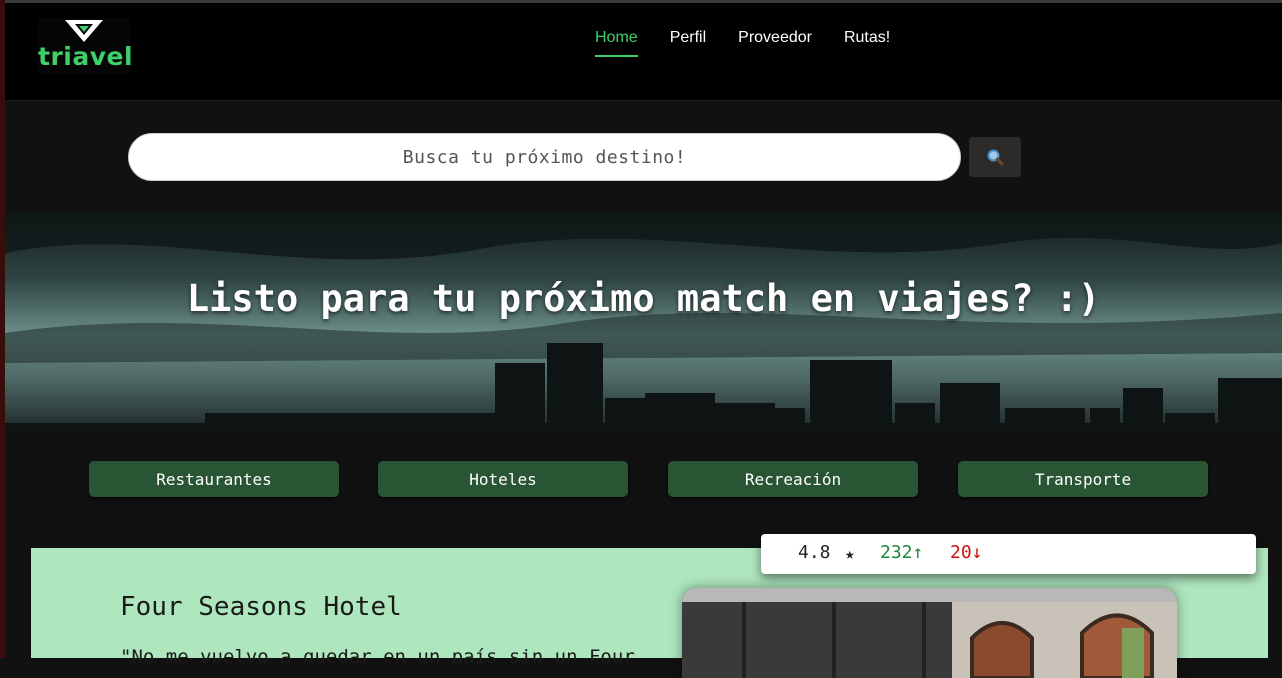  What do you see at coordinates (544, 157) in the screenshot?
I see `search-input` at bounding box center [544, 157].